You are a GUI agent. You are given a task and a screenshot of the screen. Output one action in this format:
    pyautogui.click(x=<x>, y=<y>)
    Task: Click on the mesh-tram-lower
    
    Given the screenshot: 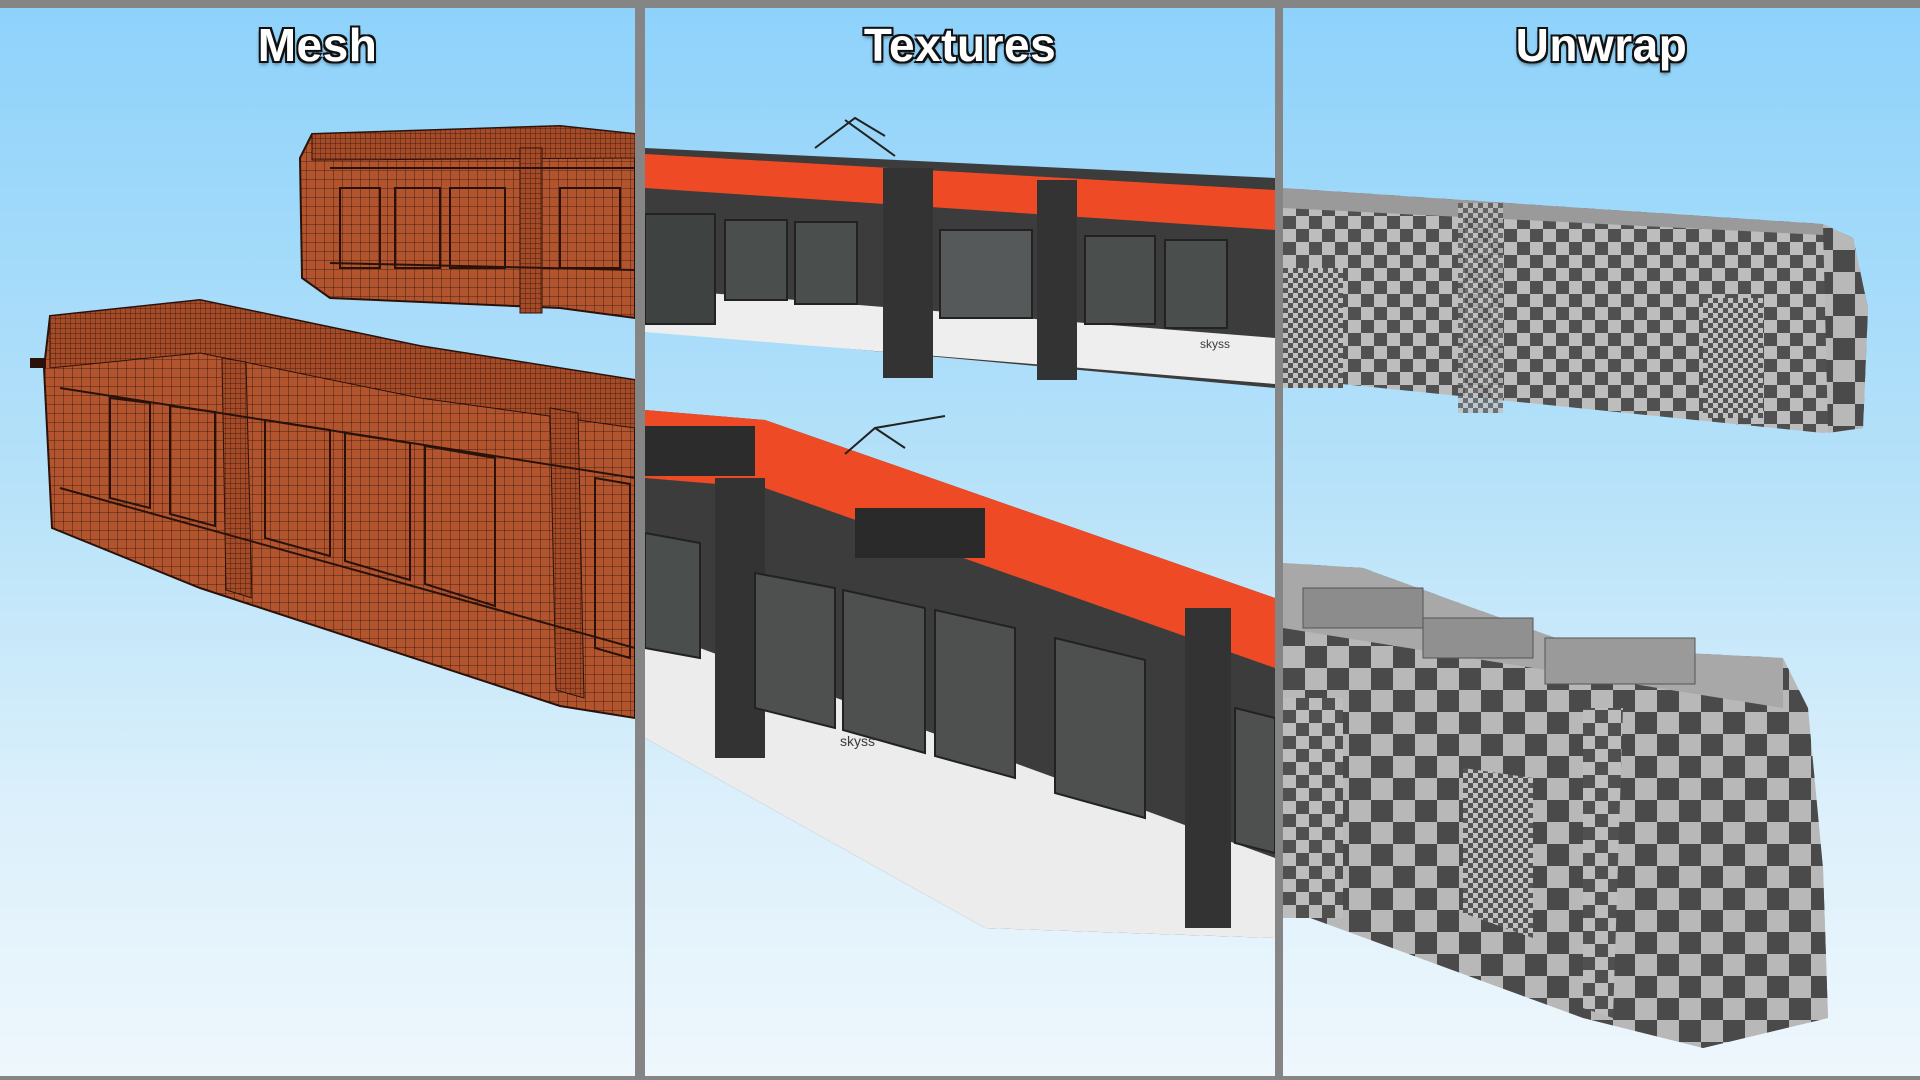 What is the action you would take?
    pyautogui.click(x=332, y=509)
    